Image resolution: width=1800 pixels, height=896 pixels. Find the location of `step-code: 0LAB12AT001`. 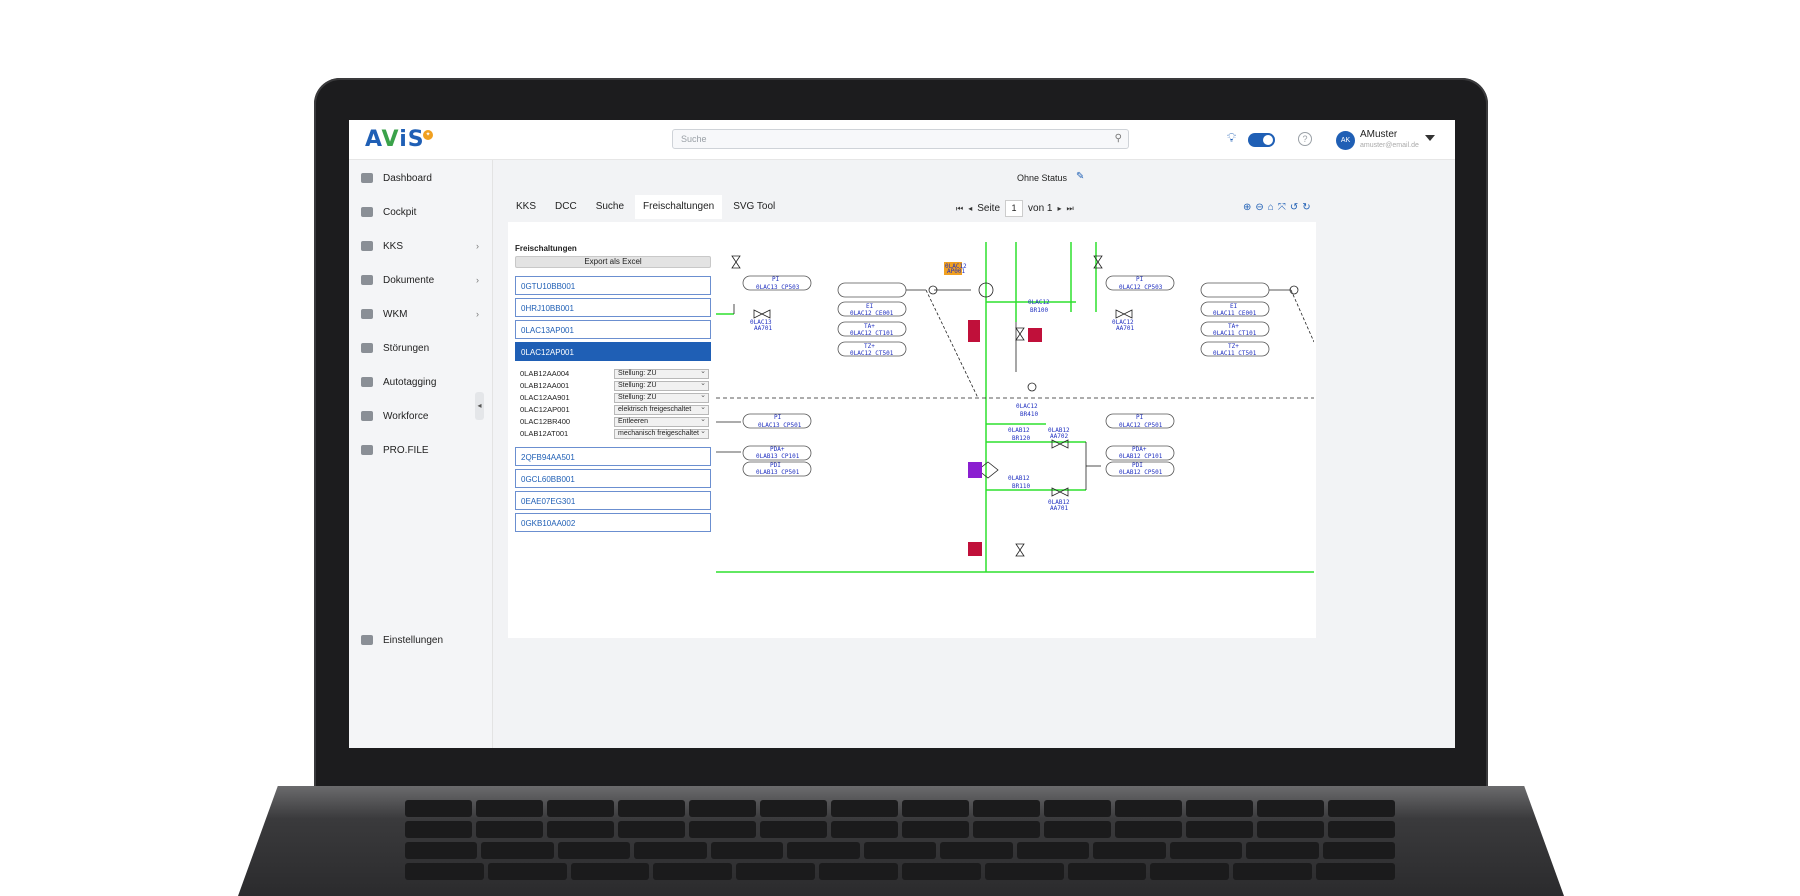

step-code: 0LAB12AT001 is located at coordinates (544, 433).